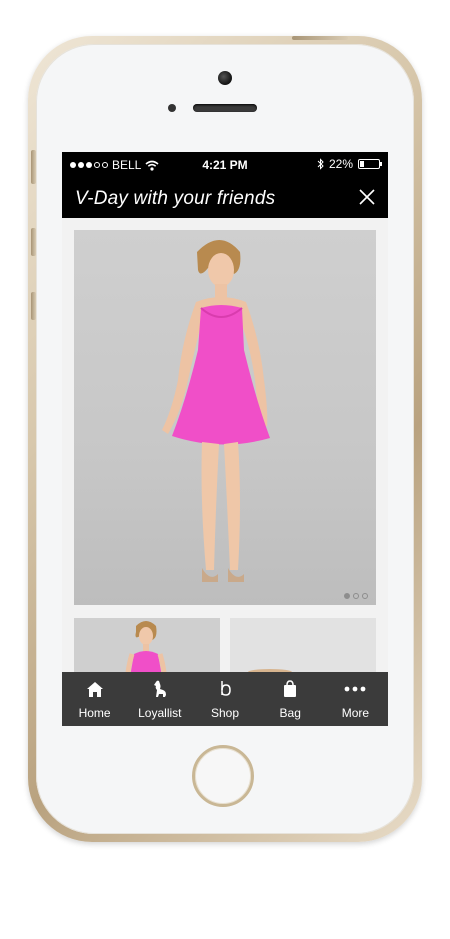  I want to click on shoe-thumbnail-image, so click(303, 645).